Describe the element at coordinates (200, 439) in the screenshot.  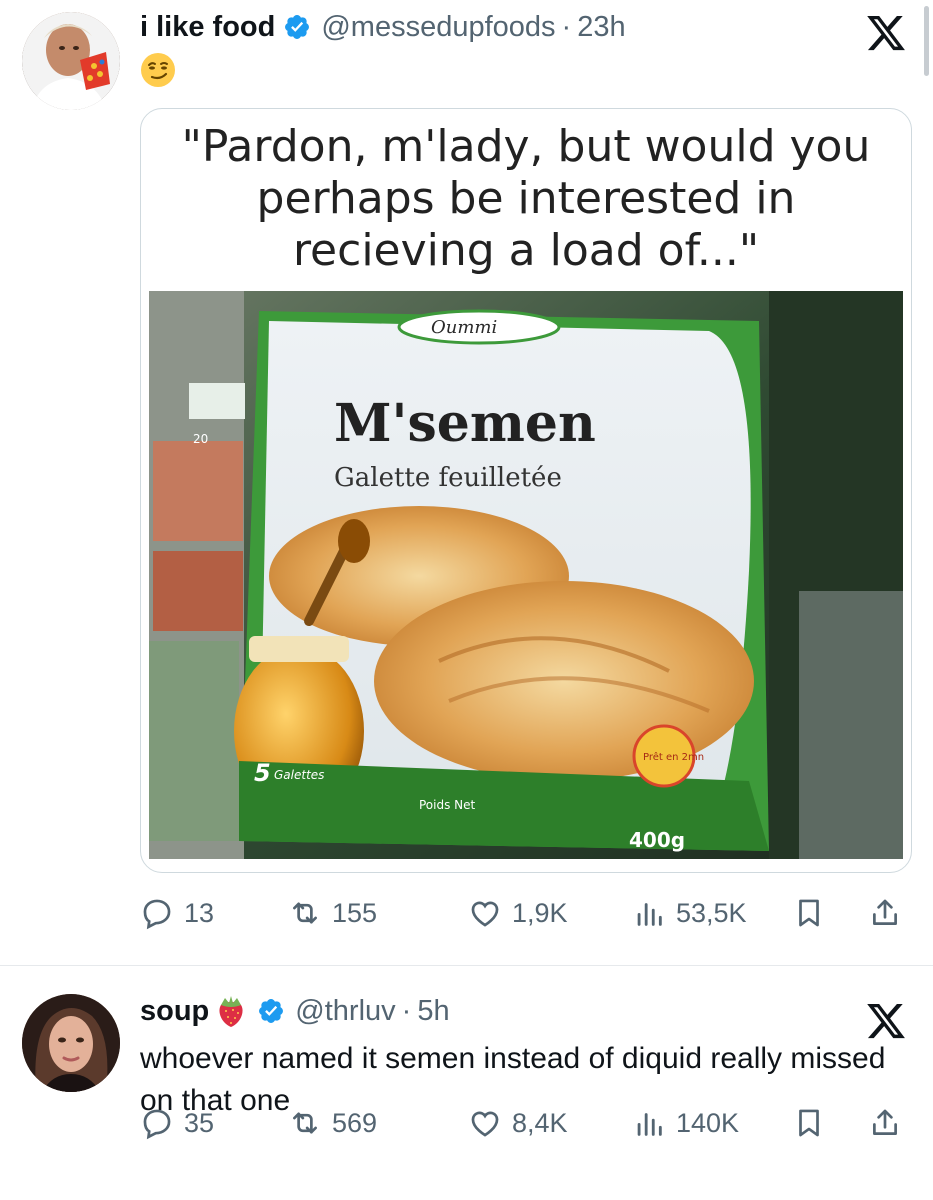
I see `shelf-tag-text: 20` at that location.